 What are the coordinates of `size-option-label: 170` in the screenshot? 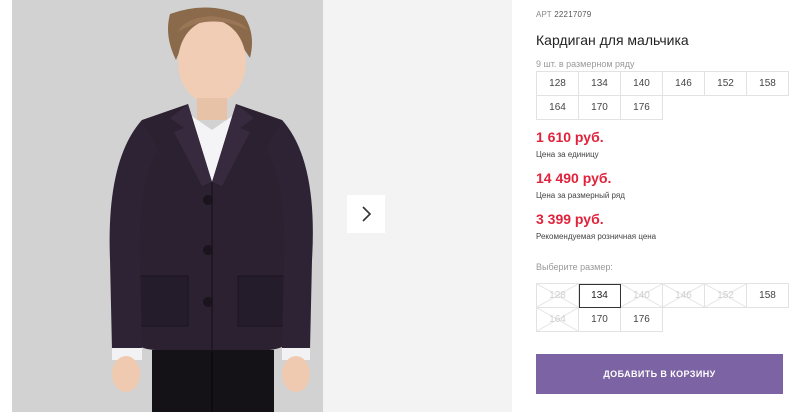 It's located at (599, 319).